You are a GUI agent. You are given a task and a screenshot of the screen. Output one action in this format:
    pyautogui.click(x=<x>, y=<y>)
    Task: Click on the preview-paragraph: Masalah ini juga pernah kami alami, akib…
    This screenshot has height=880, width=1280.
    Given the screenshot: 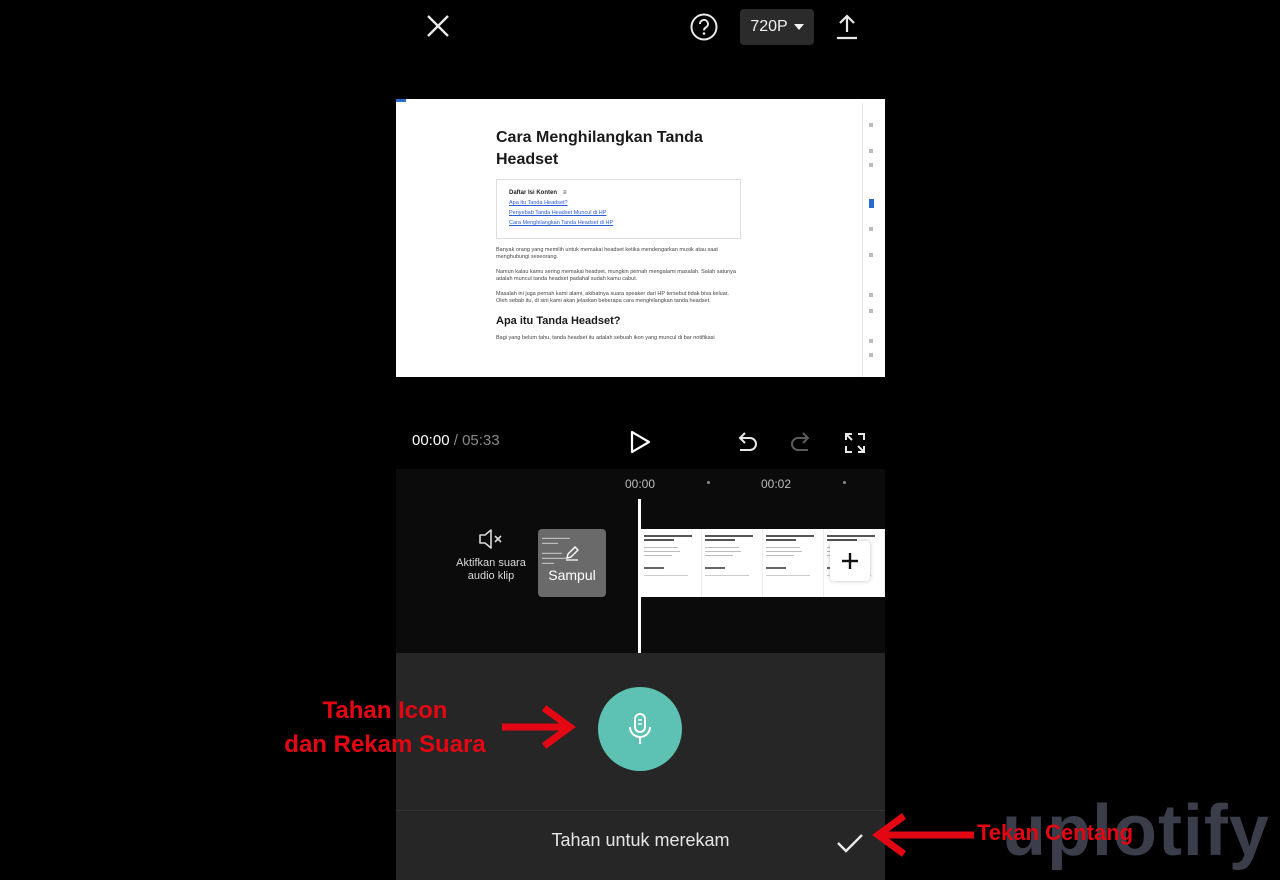 What is the action you would take?
    pyautogui.click(x=612, y=297)
    